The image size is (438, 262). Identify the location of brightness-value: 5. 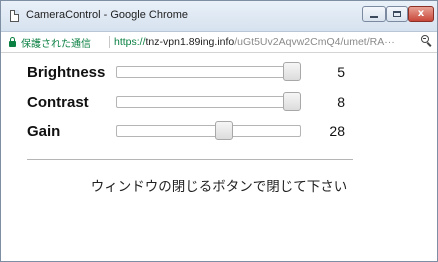
(341, 72).